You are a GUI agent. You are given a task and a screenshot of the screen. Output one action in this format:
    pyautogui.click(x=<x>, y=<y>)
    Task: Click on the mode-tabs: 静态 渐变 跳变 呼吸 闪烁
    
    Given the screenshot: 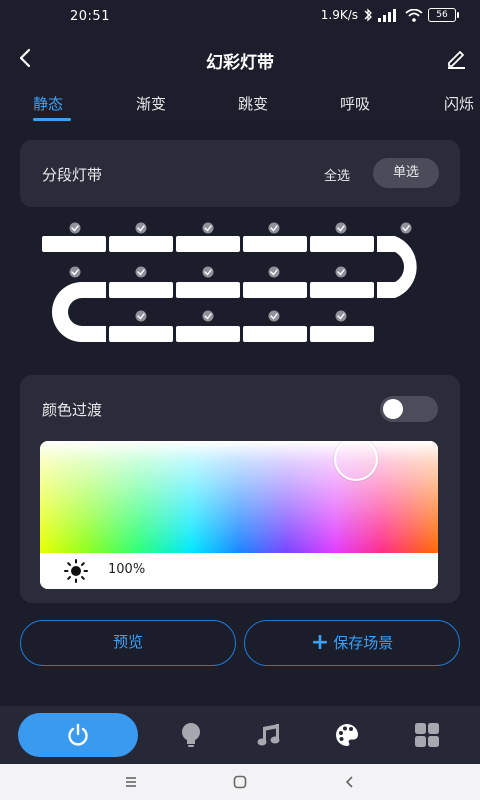 What is the action you would take?
    pyautogui.click(x=240, y=103)
    